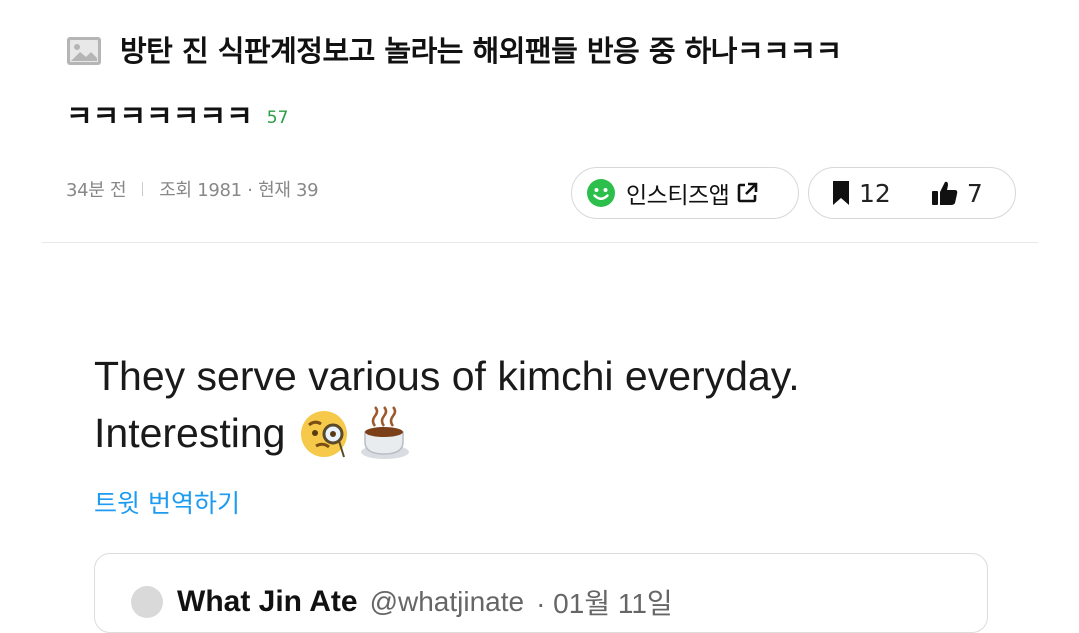 The image size is (1079, 633). I want to click on thumbs-up-icon, so click(944, 193).